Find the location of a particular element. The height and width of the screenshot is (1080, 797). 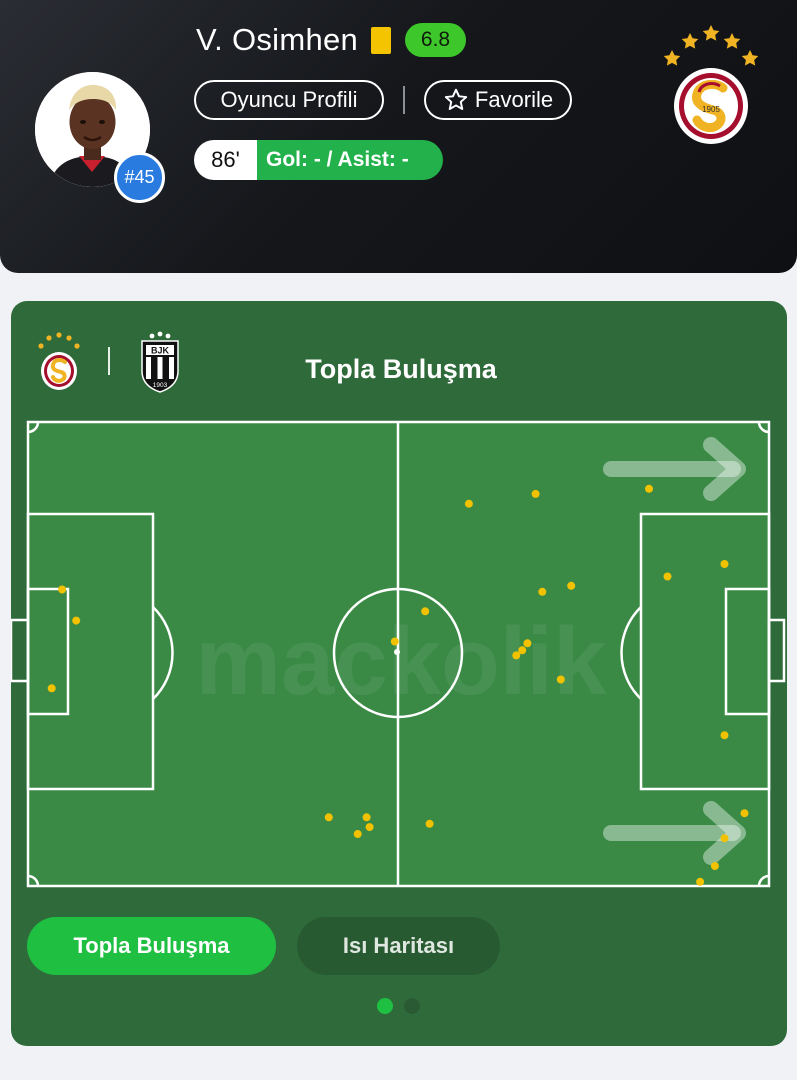

tab-heat-map: Isı Haritası is located at coordinates (398, 946).